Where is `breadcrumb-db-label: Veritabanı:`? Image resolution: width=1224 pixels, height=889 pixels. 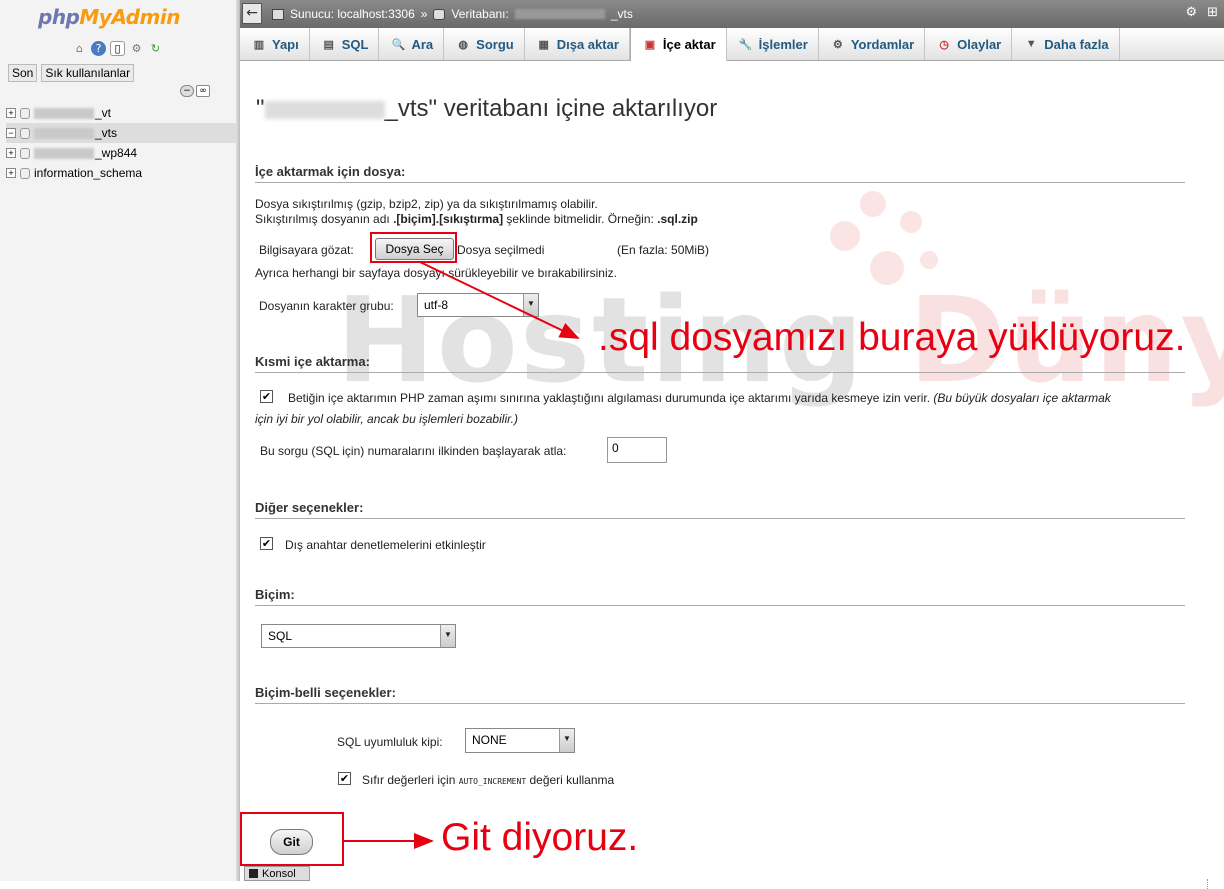
breadcrumb-db-label: Veritabanı: is located at coordinates (479, 14).